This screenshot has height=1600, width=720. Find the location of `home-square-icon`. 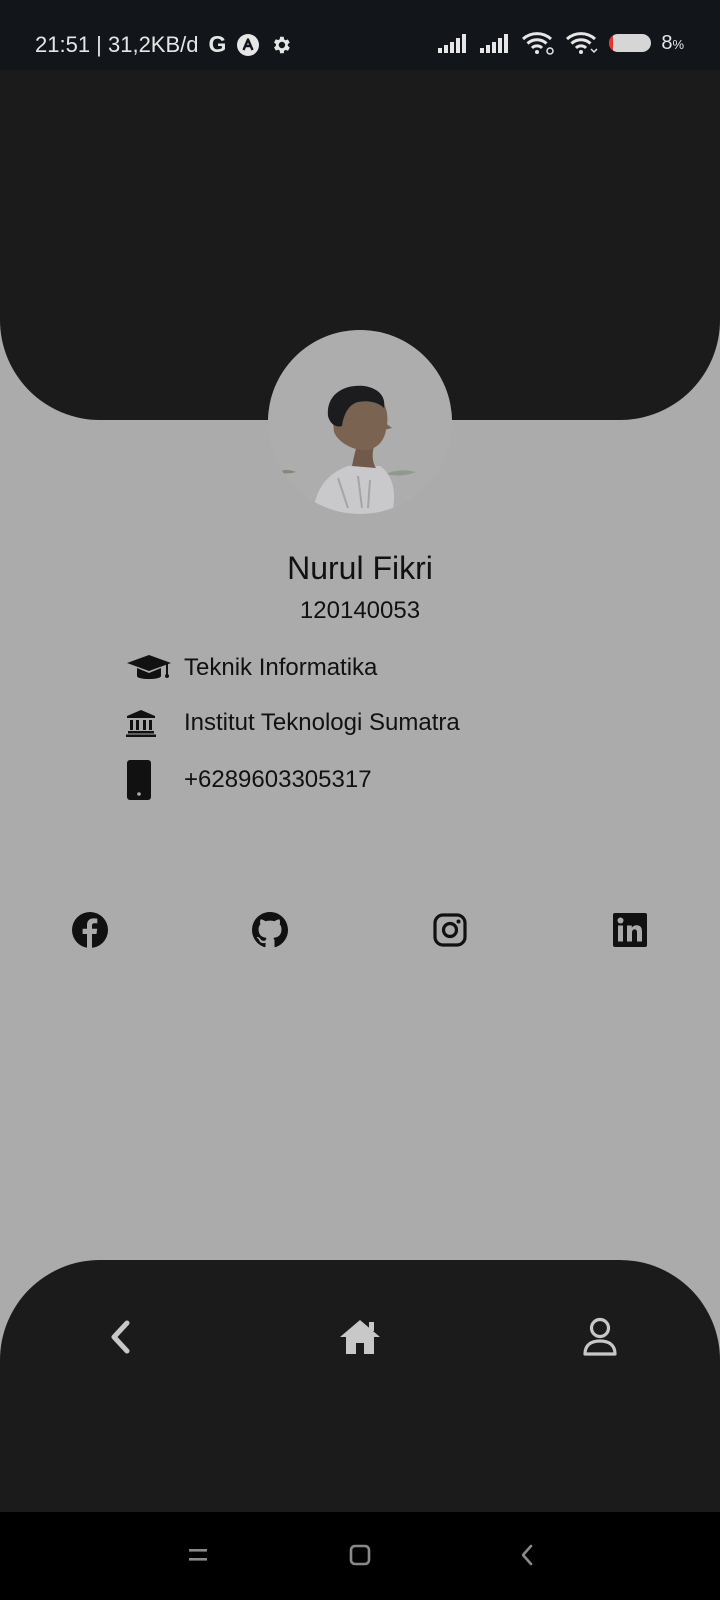

home-square-icon is located at coordinates (360, 1555).